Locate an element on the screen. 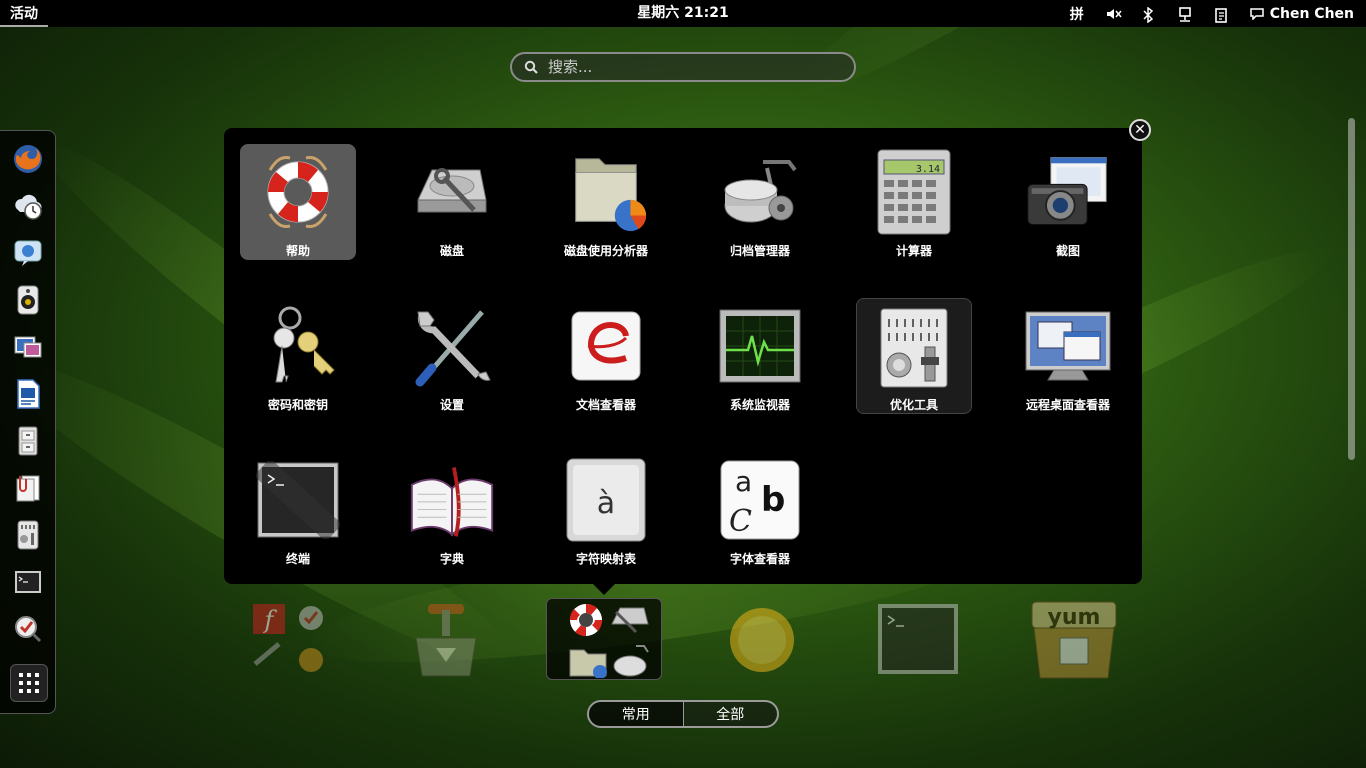 This screenshot has height=768, width=1366. user-name: Chen Chen is located at coordinates (1311, 13).